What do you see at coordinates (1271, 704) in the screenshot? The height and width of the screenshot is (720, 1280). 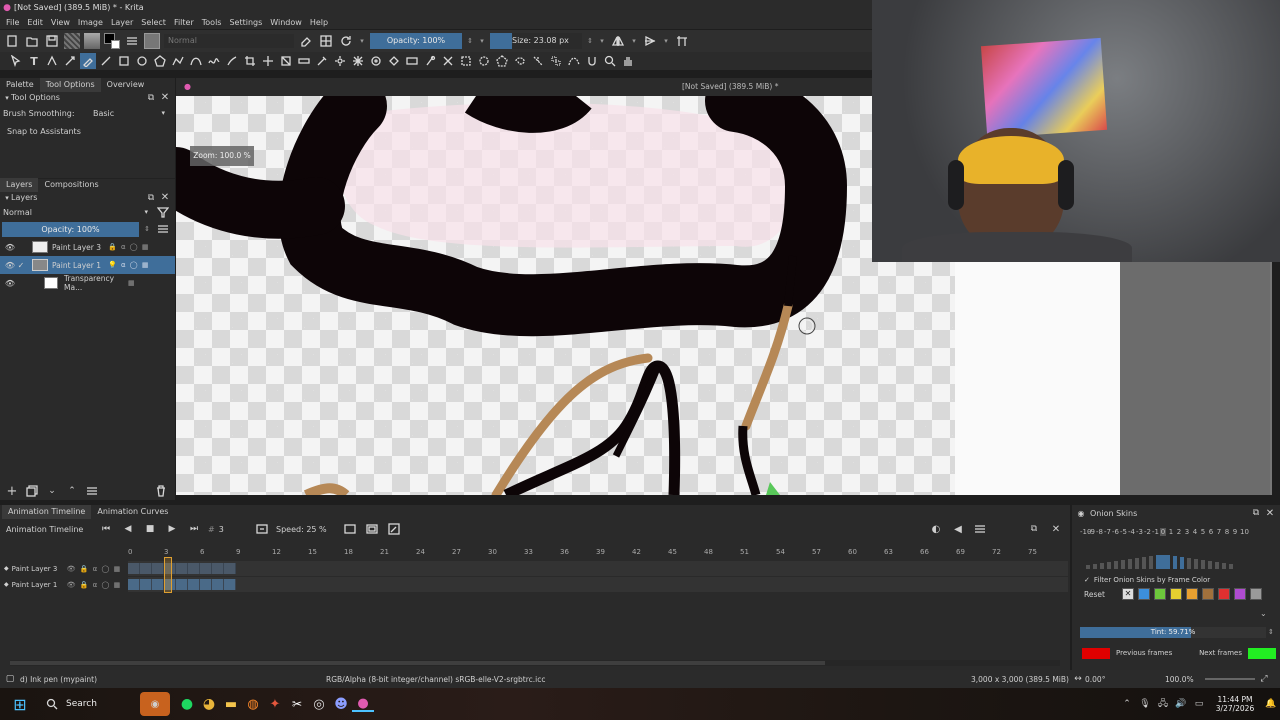 I see `notifications-icon: 🔔` at bounding box center [1271, 704].